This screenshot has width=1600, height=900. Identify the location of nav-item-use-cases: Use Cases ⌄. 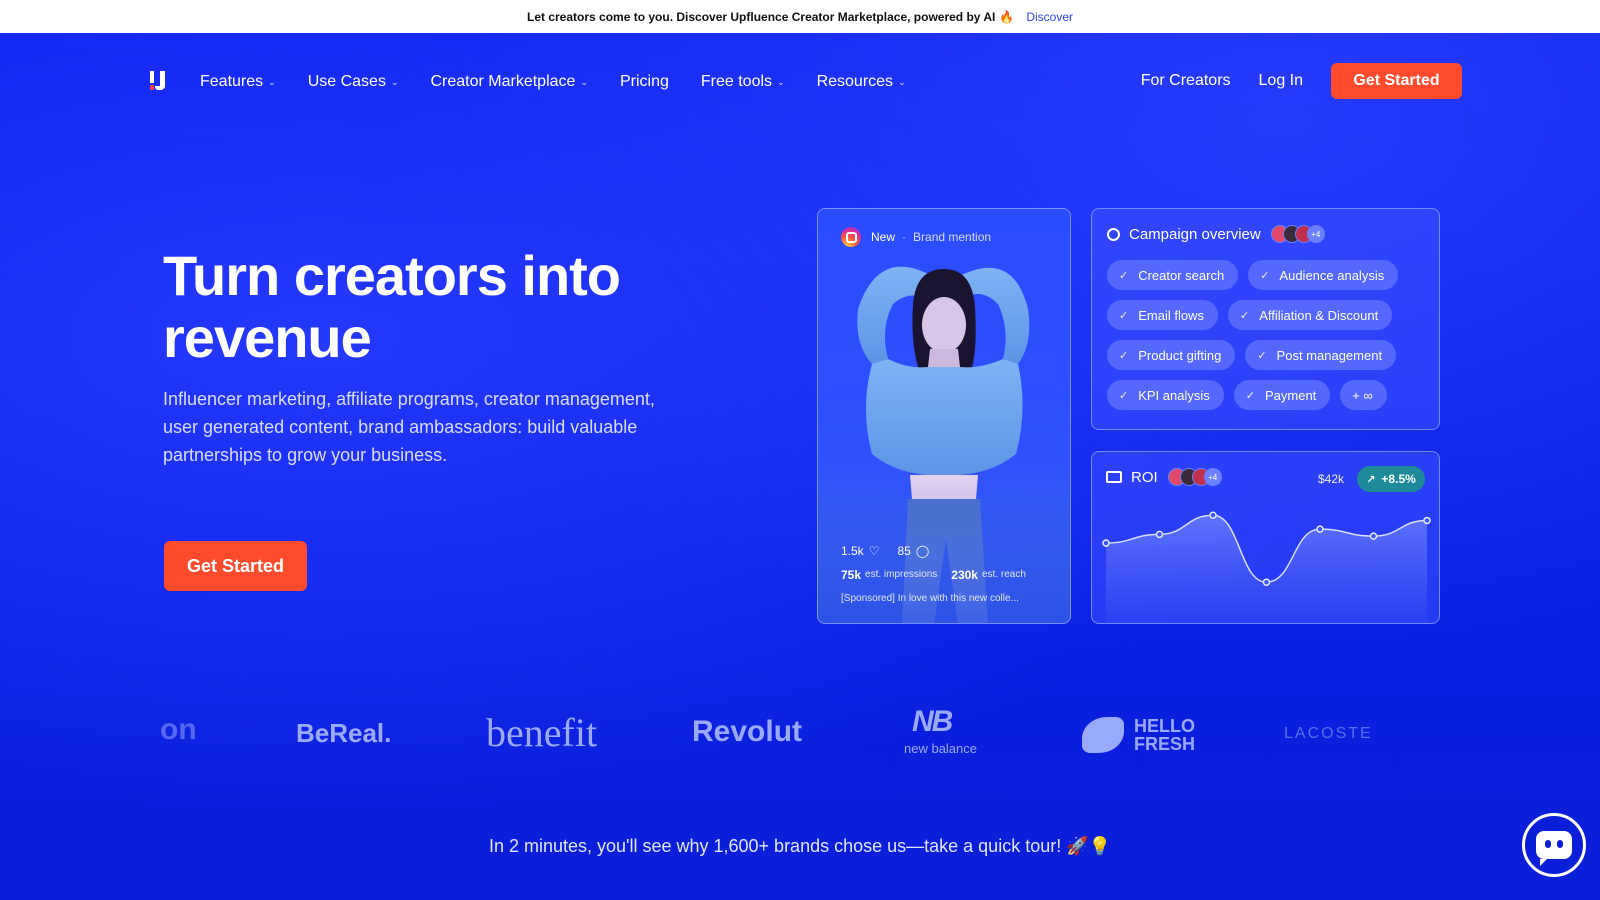
(353, 82).